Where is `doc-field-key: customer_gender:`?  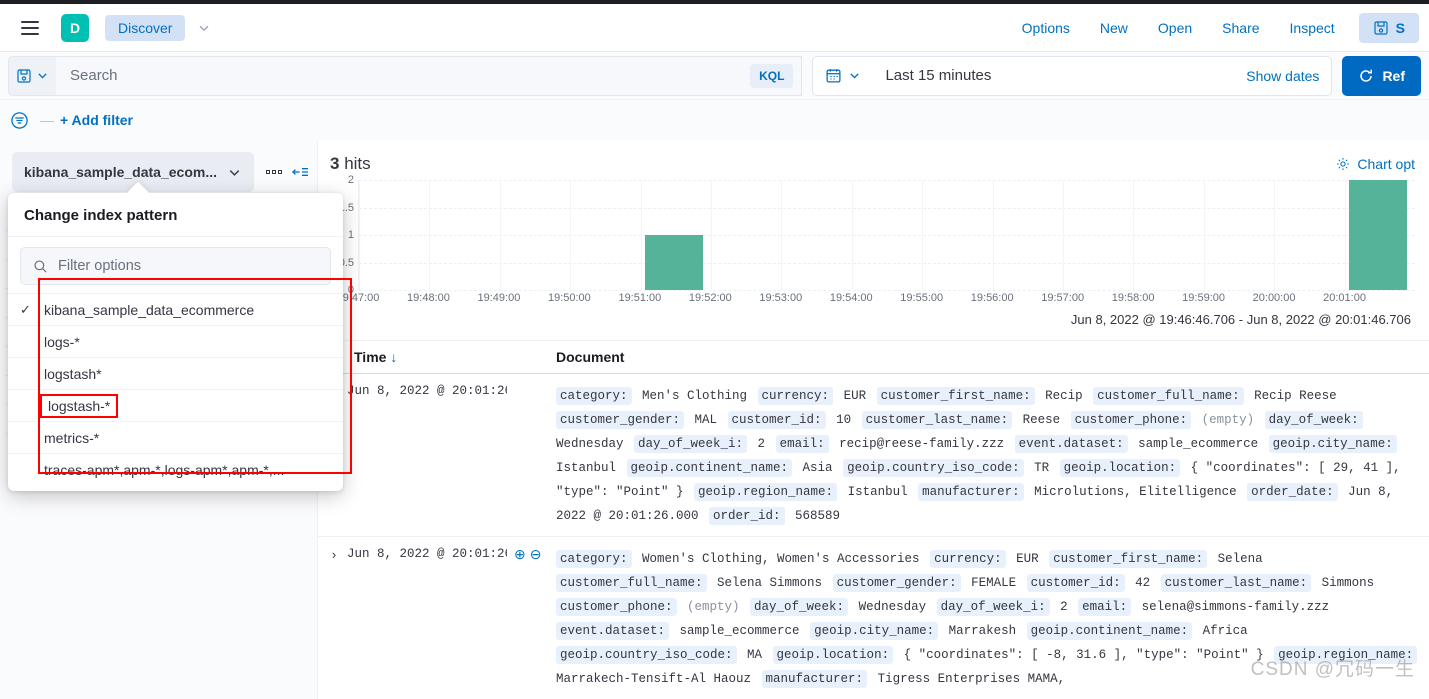
doc-field-key: customer_gender: is located at coordinates (896, 583).